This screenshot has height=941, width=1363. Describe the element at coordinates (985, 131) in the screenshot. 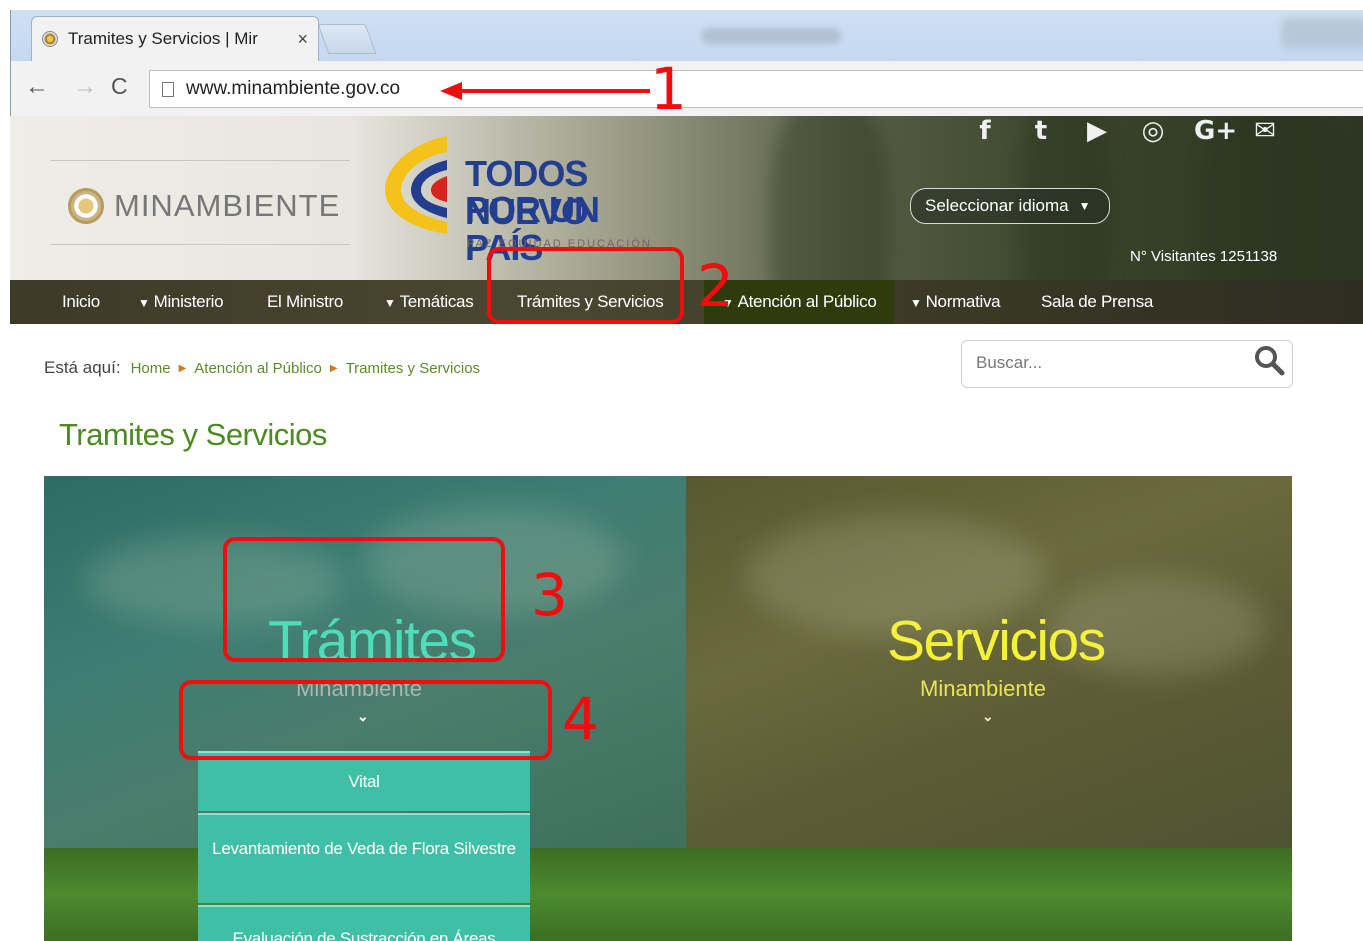

I see `facebook-icon: f` at that location.